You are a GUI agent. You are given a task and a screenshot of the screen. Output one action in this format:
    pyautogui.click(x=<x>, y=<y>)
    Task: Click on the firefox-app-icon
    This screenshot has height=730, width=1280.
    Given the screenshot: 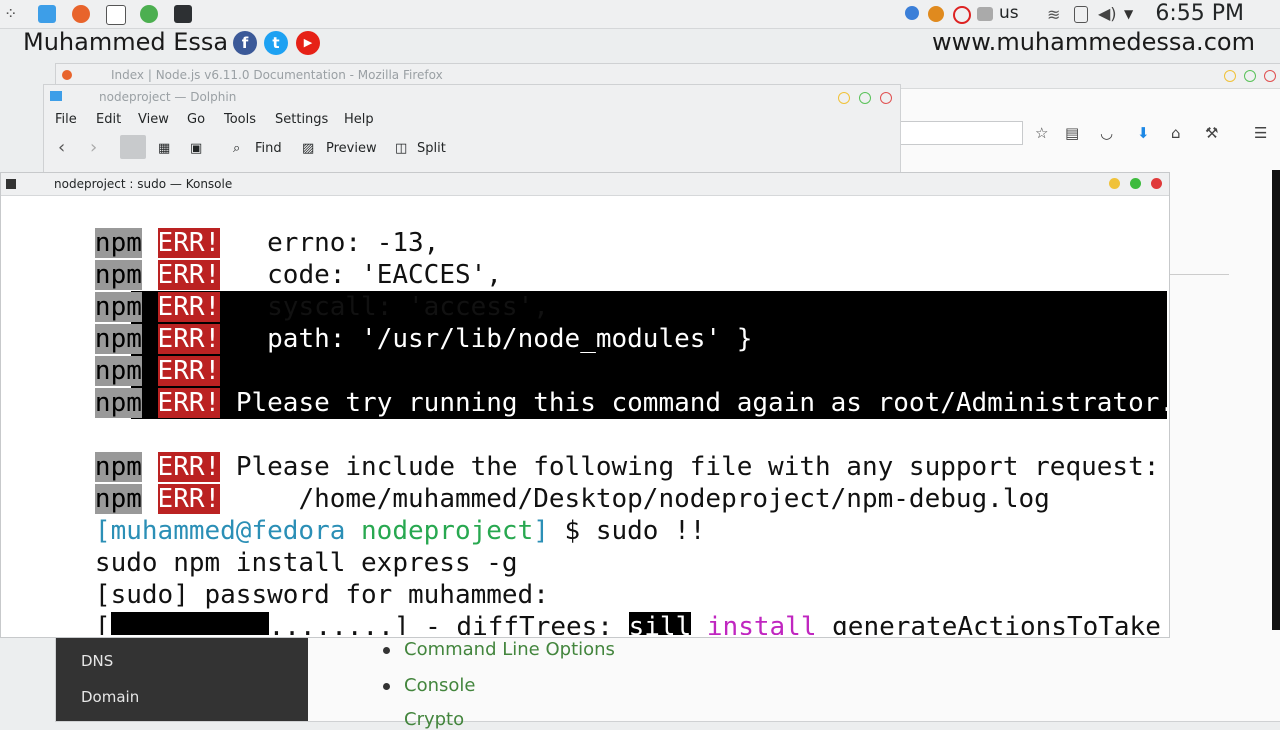 What is the action you would take?
    pyautogui.click(x=67, y=75)
    